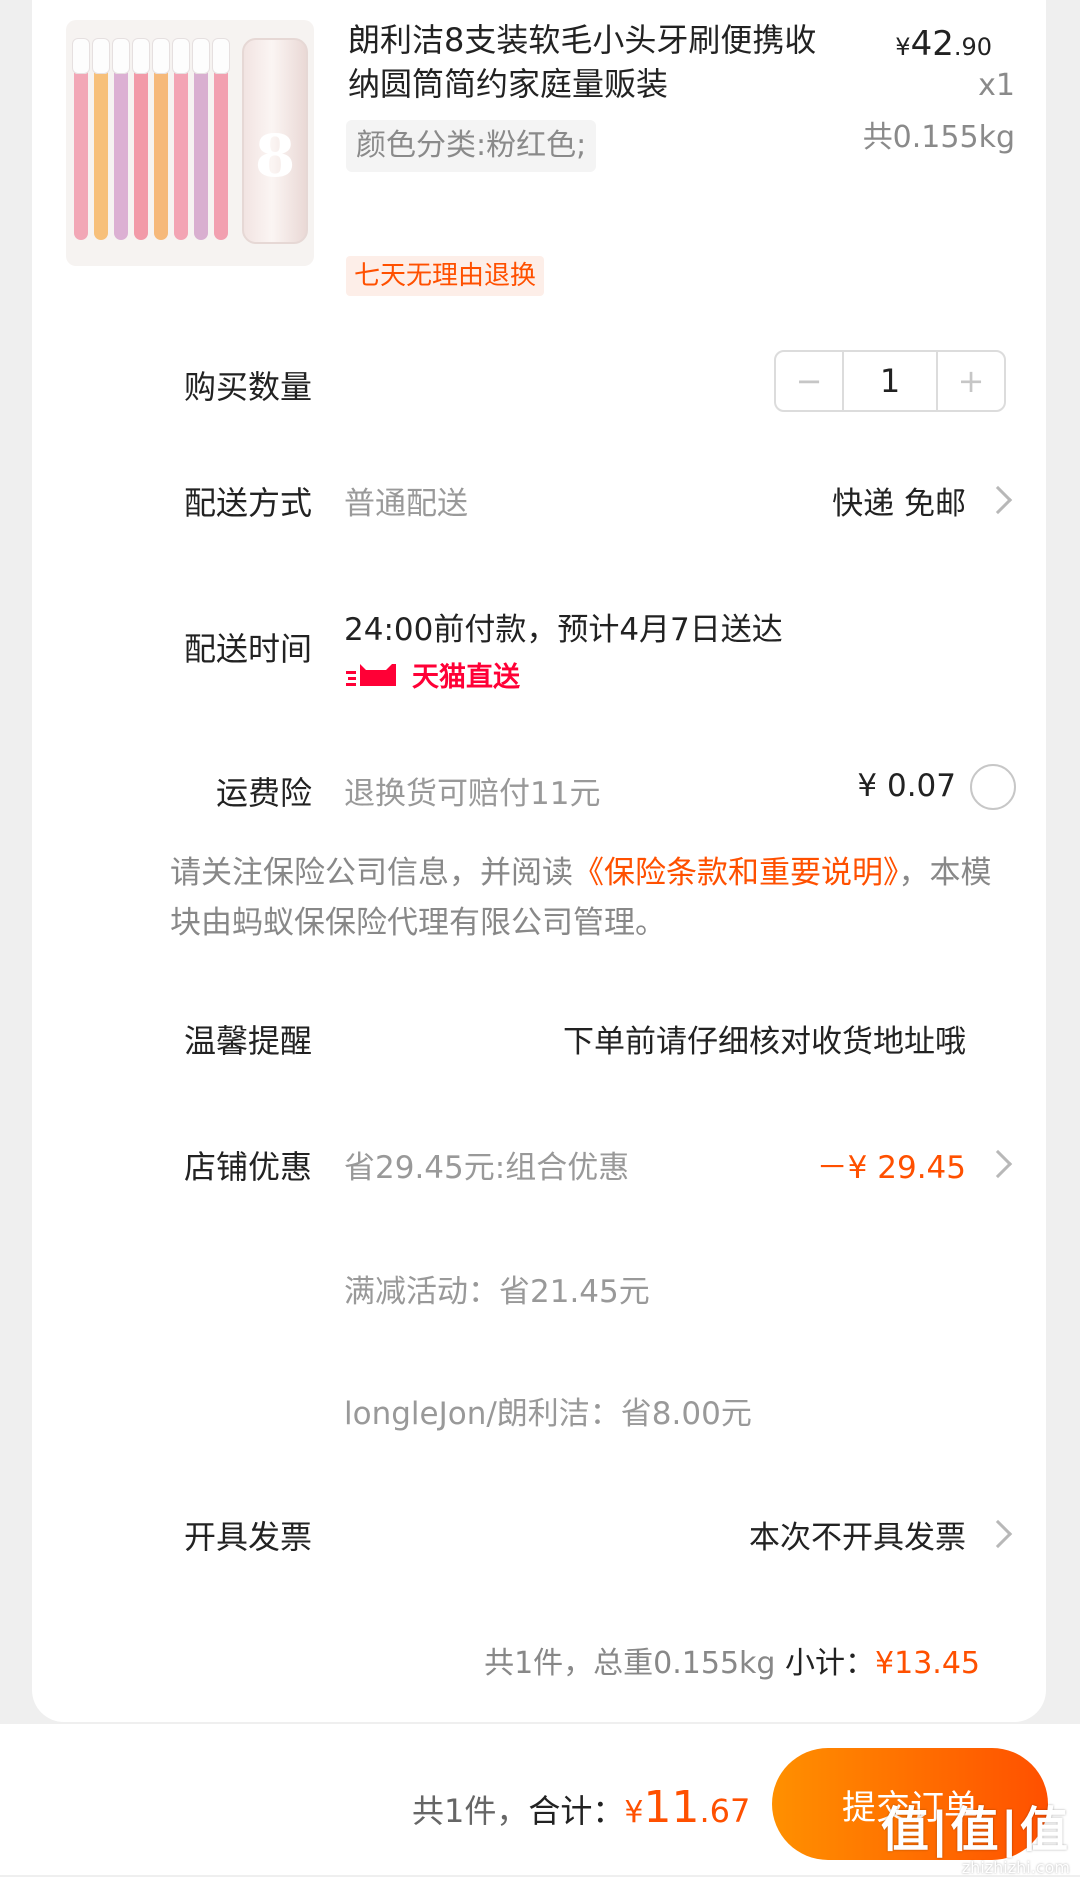 The image size is (1080, 1877). I want to click on subtotal-label: 小计：, so click(830, 1663).